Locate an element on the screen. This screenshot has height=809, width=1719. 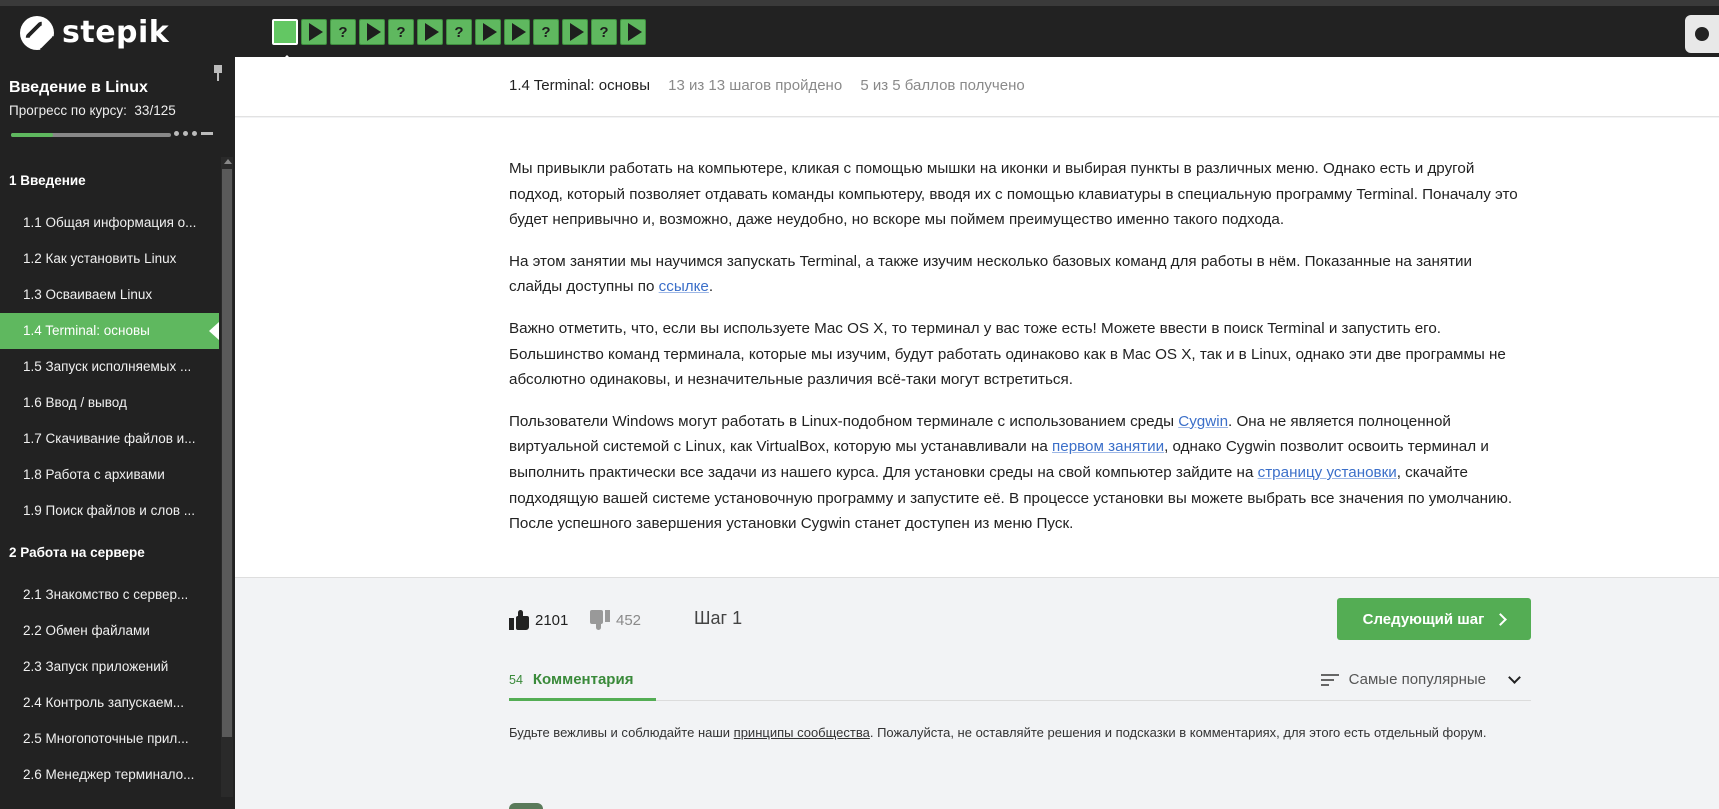
points-earned: 5 из 5 баллов получено is located at coordinates (942, 85).